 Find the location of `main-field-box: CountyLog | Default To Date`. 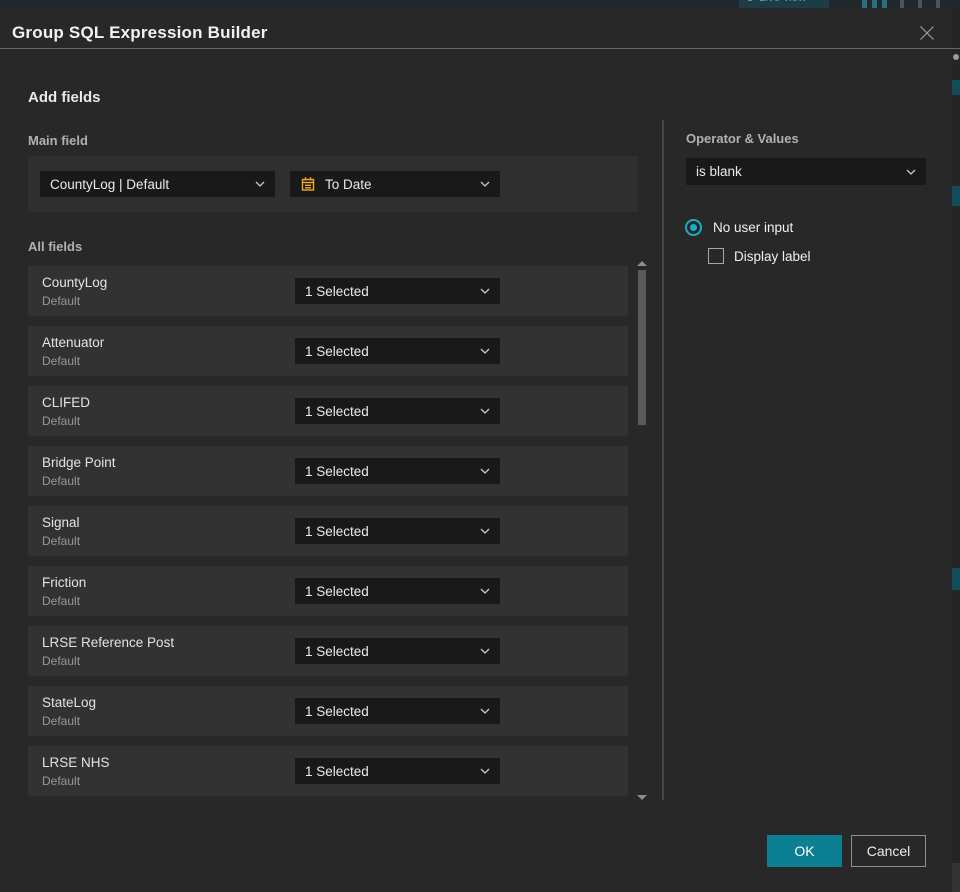

main-field-box: CountyLog | Default To Date is located at coordinates (333, 184).